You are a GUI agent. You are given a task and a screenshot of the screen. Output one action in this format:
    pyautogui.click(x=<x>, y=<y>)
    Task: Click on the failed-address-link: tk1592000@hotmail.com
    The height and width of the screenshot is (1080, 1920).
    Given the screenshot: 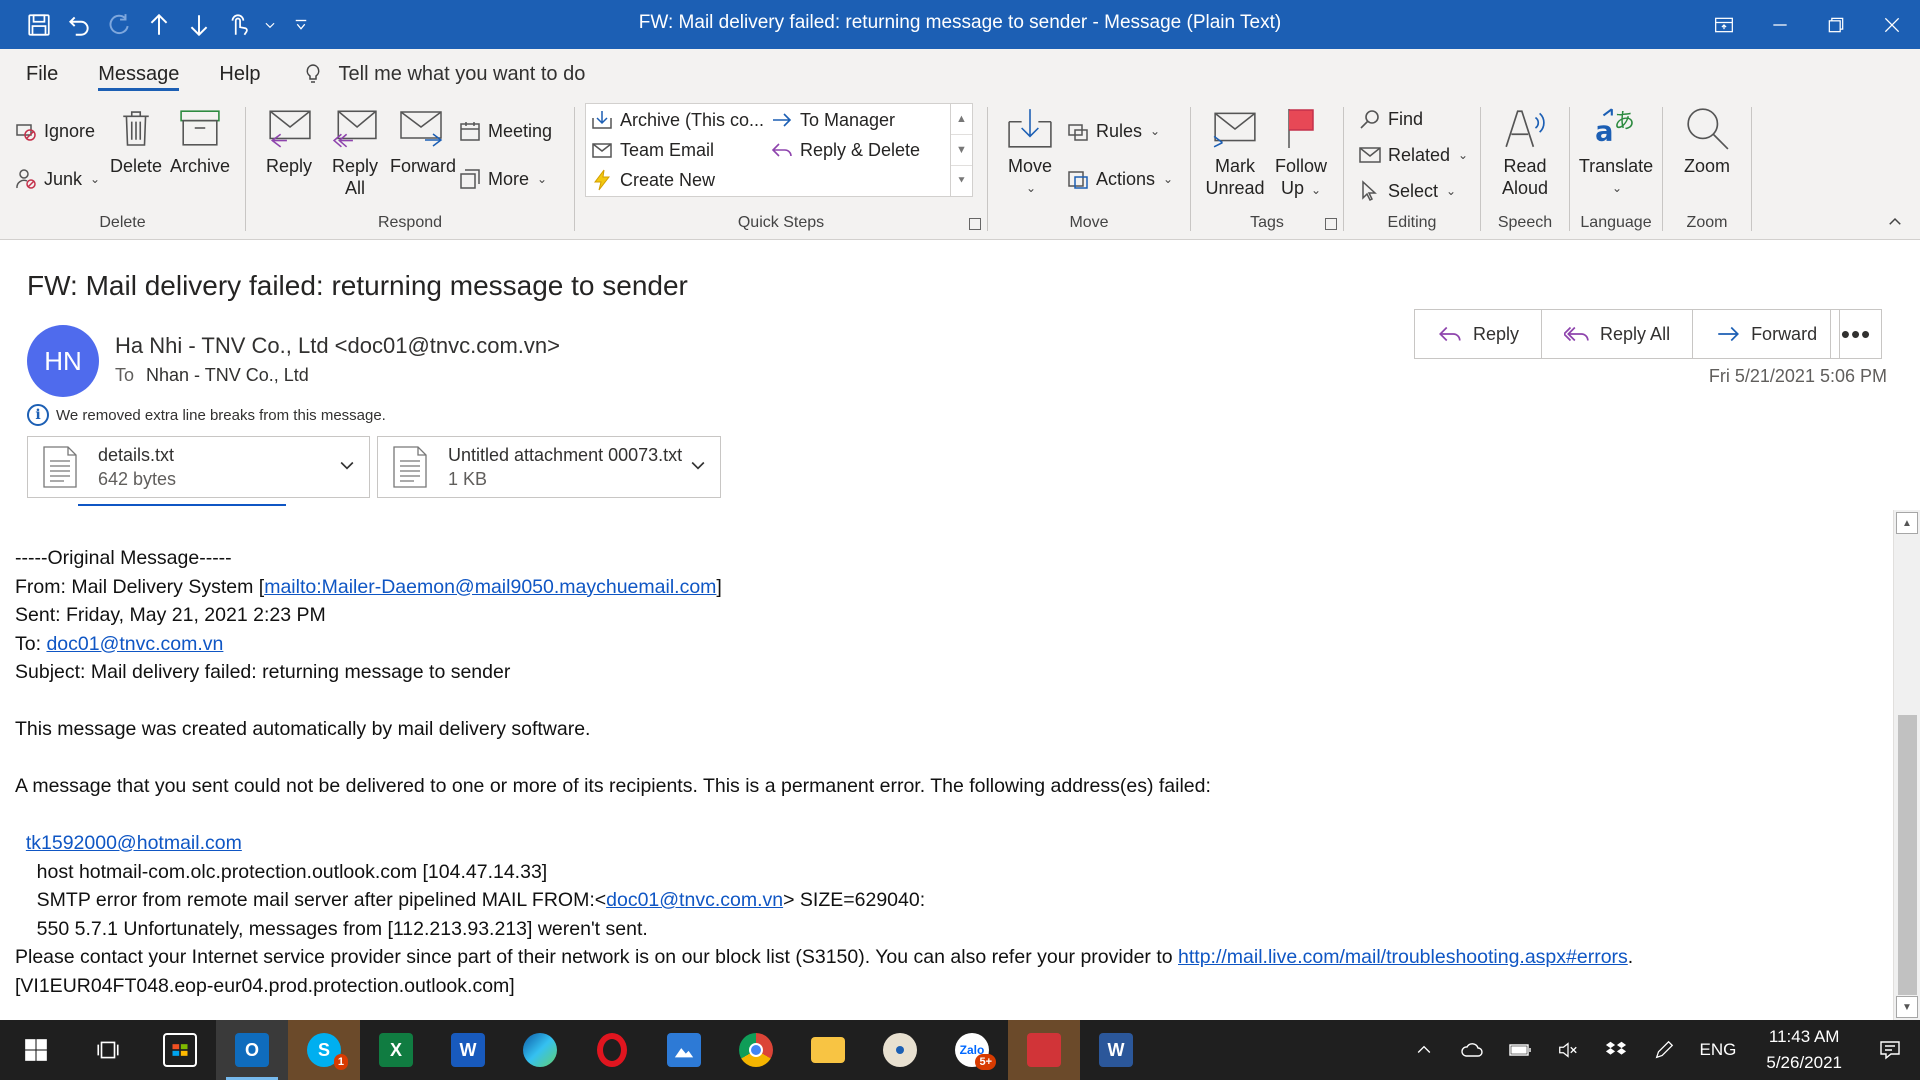 What is the action you would take?
    pyautogui.click(x=134, y=843)
    